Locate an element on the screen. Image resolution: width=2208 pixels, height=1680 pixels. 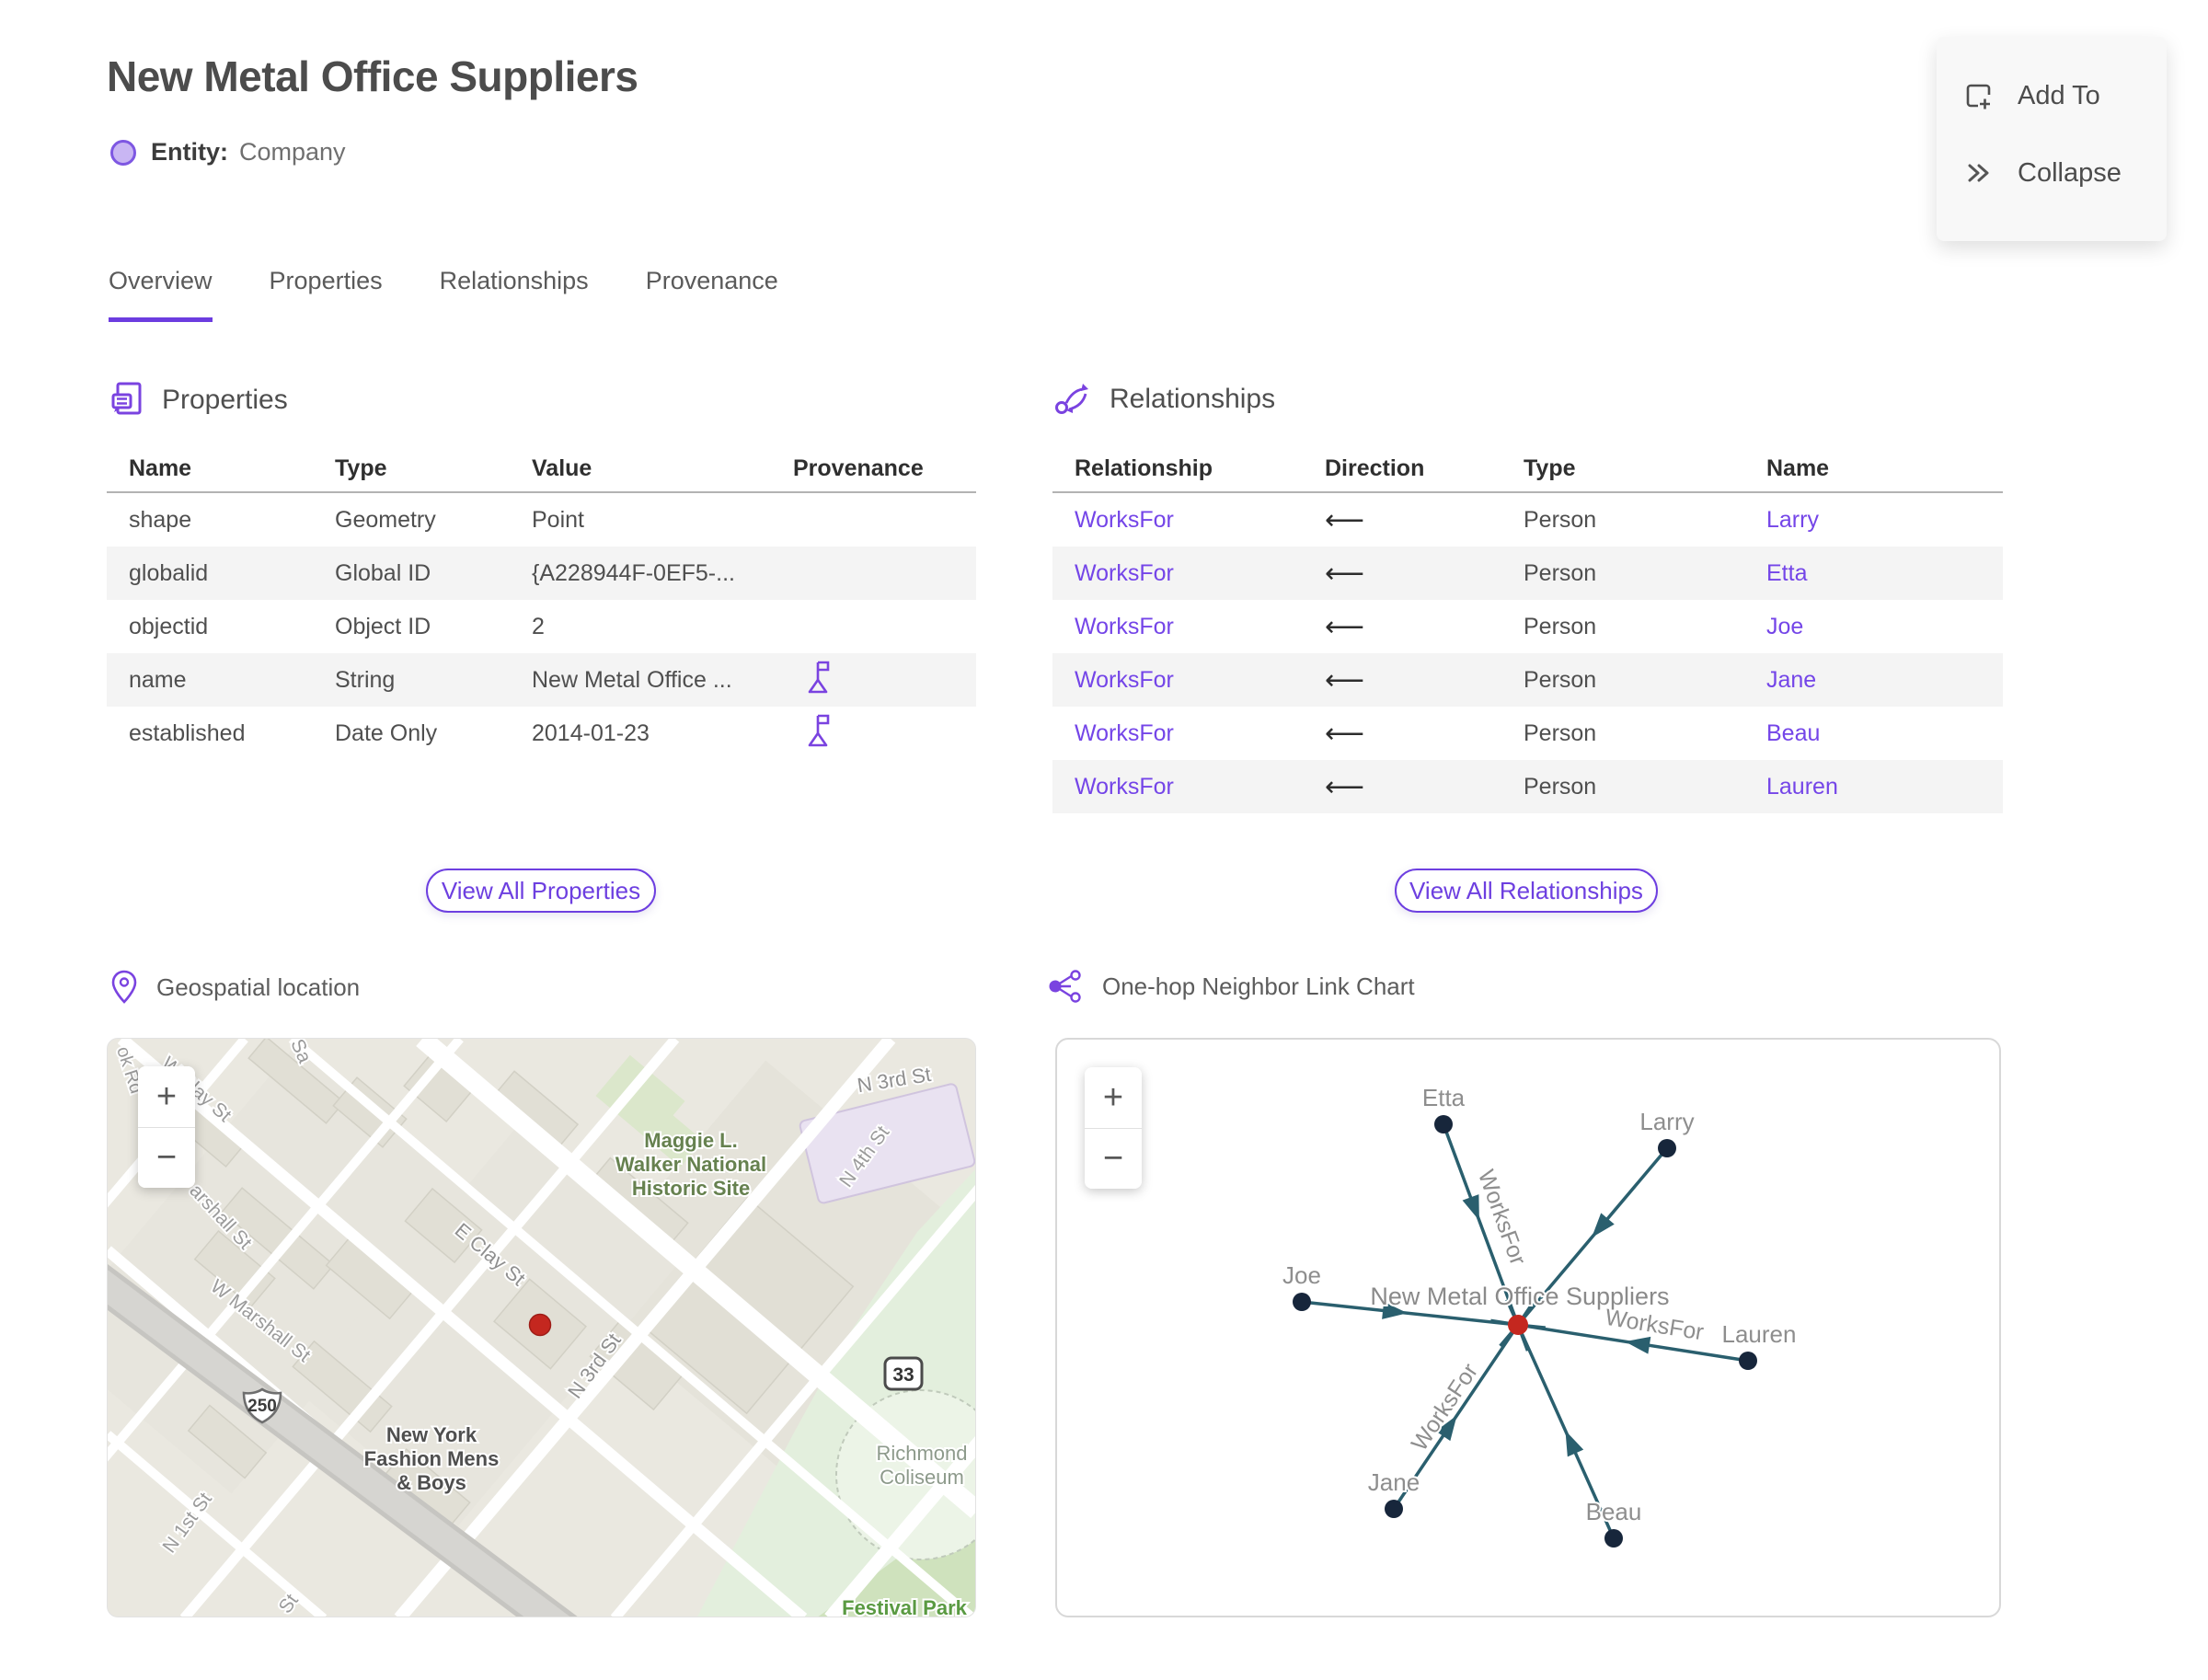
edge-label: WorksFor is located at coordinates (1445, 1407).